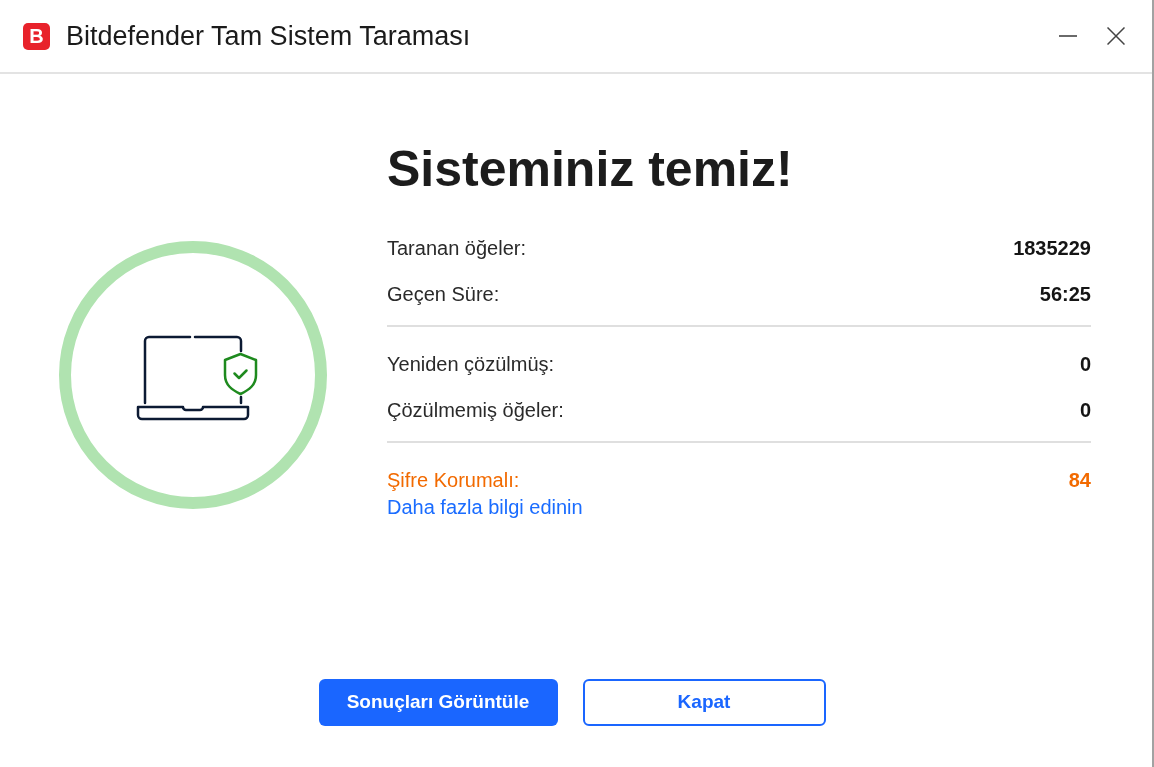  What do you see at coordinates (438, 702) in the screenshot?
I see `view-results-button: Sonuçları Görüntüle` at bounding box center [438, 702].